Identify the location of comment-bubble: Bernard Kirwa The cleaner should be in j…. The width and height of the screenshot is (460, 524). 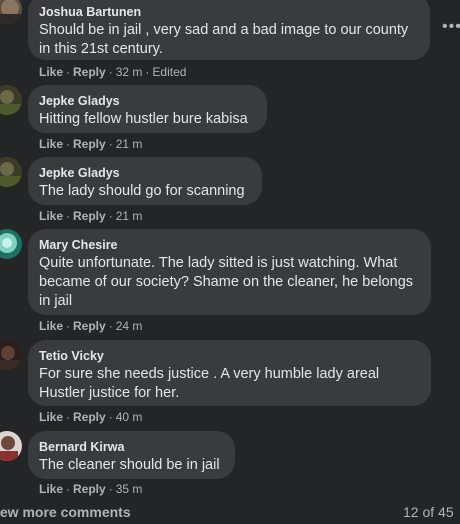
(131, 455).